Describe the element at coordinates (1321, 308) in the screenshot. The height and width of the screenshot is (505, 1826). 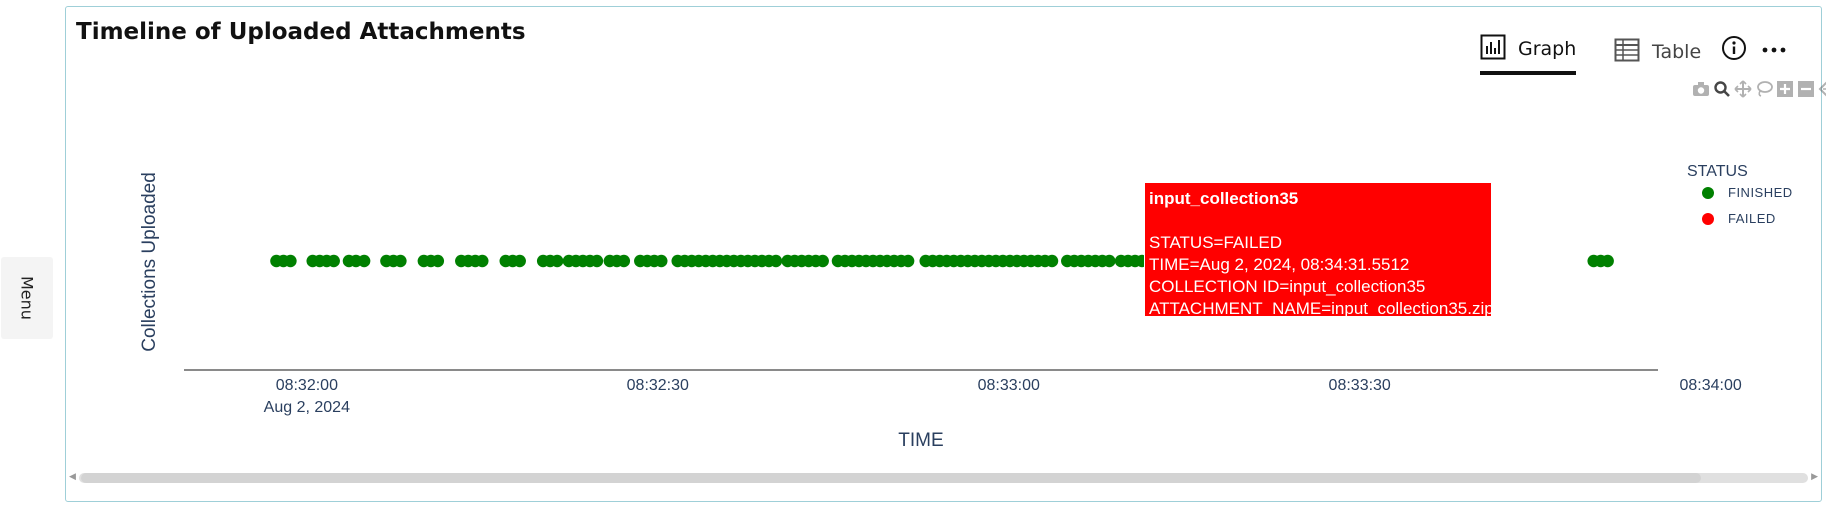
I see `tooltip-line-attachment-name: ATTACHMENT_NAME=input_collection35.zip` at that location.